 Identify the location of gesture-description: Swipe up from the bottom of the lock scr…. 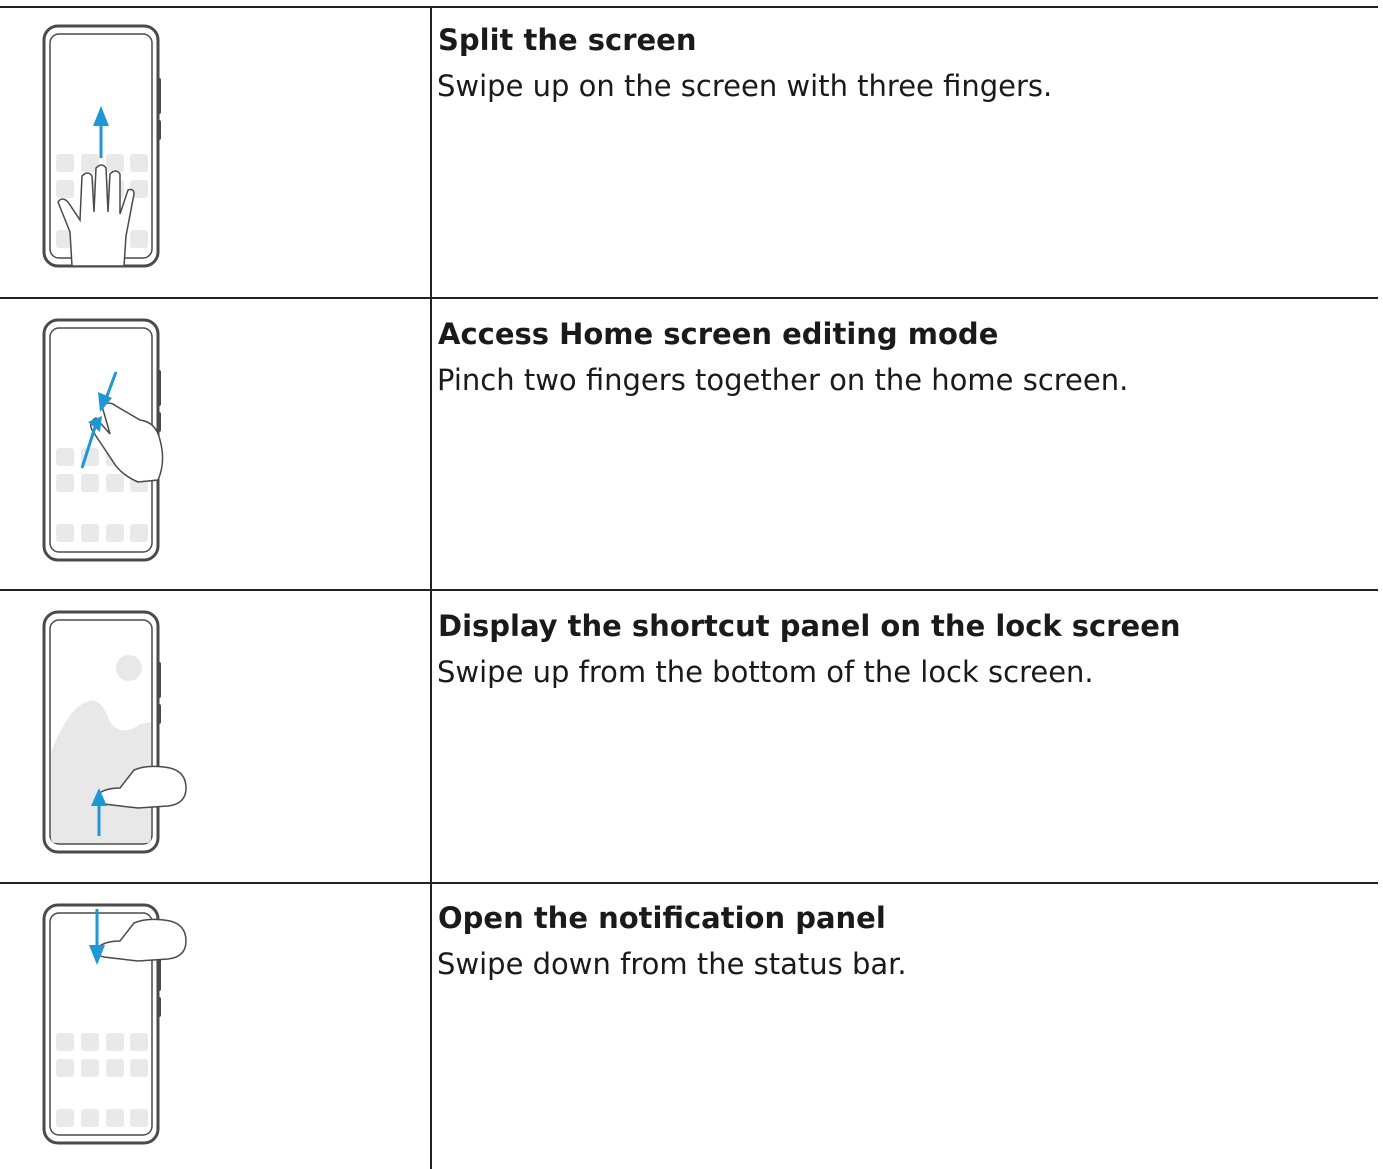
(765, 672).